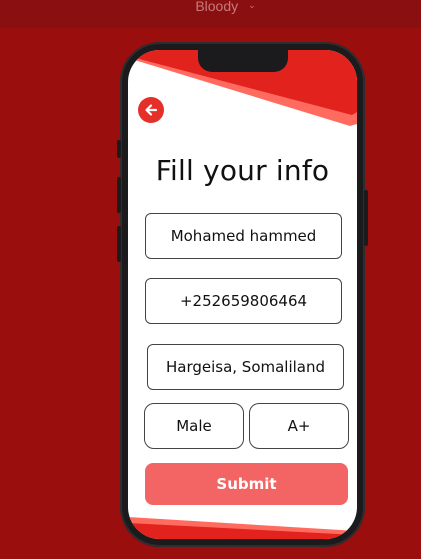 This screenshot has height=559, width=421. Describe the element at coordinates (242, 170) in the screenshot. I see `page-title: Fill your info` at that location.